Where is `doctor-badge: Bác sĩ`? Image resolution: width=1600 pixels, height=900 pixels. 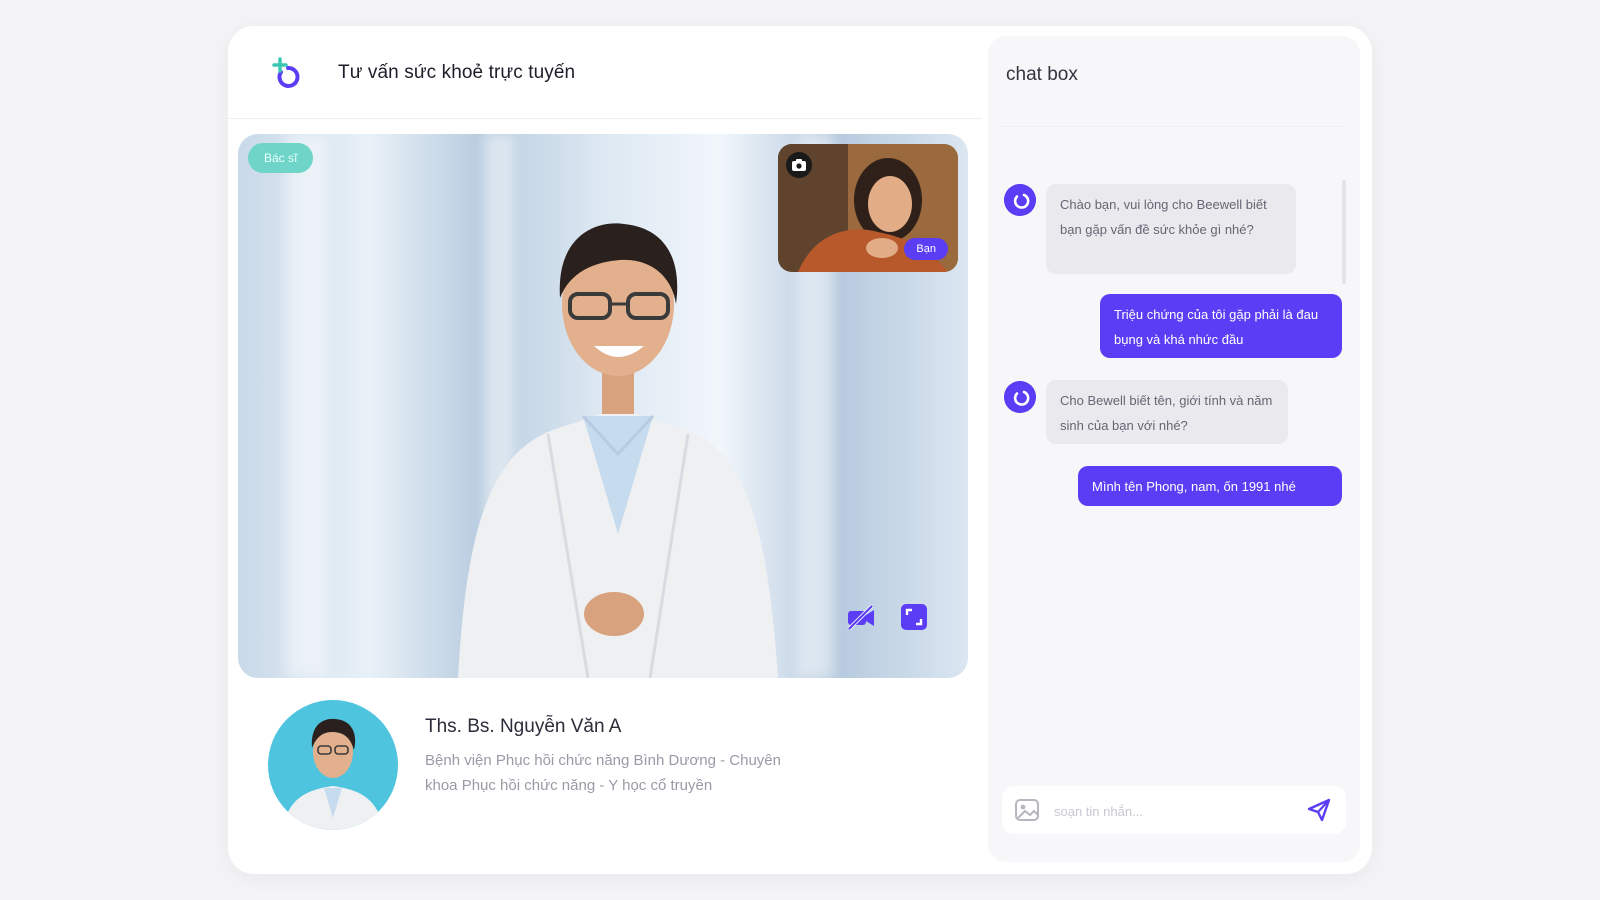
doctor-badge: Bác sĩ is located at coordinates (281, 158).